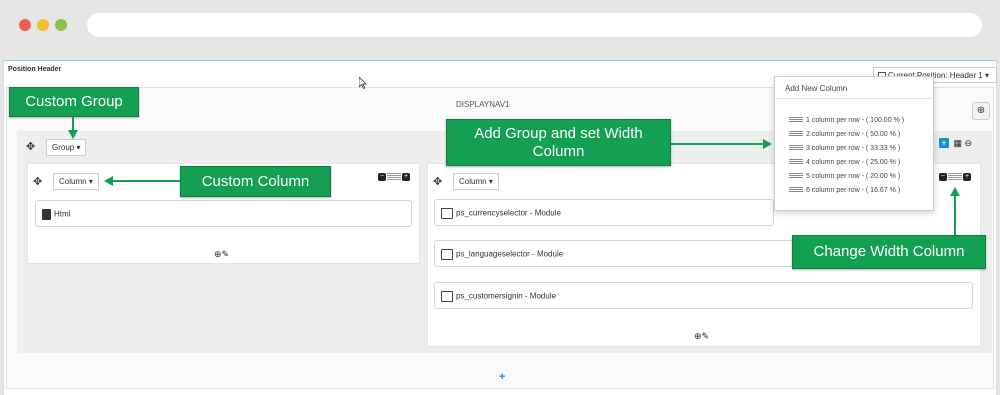 This screenshot has height=395, width=1000. I want to click on mouse-cursor-icon, so click(363, 83).